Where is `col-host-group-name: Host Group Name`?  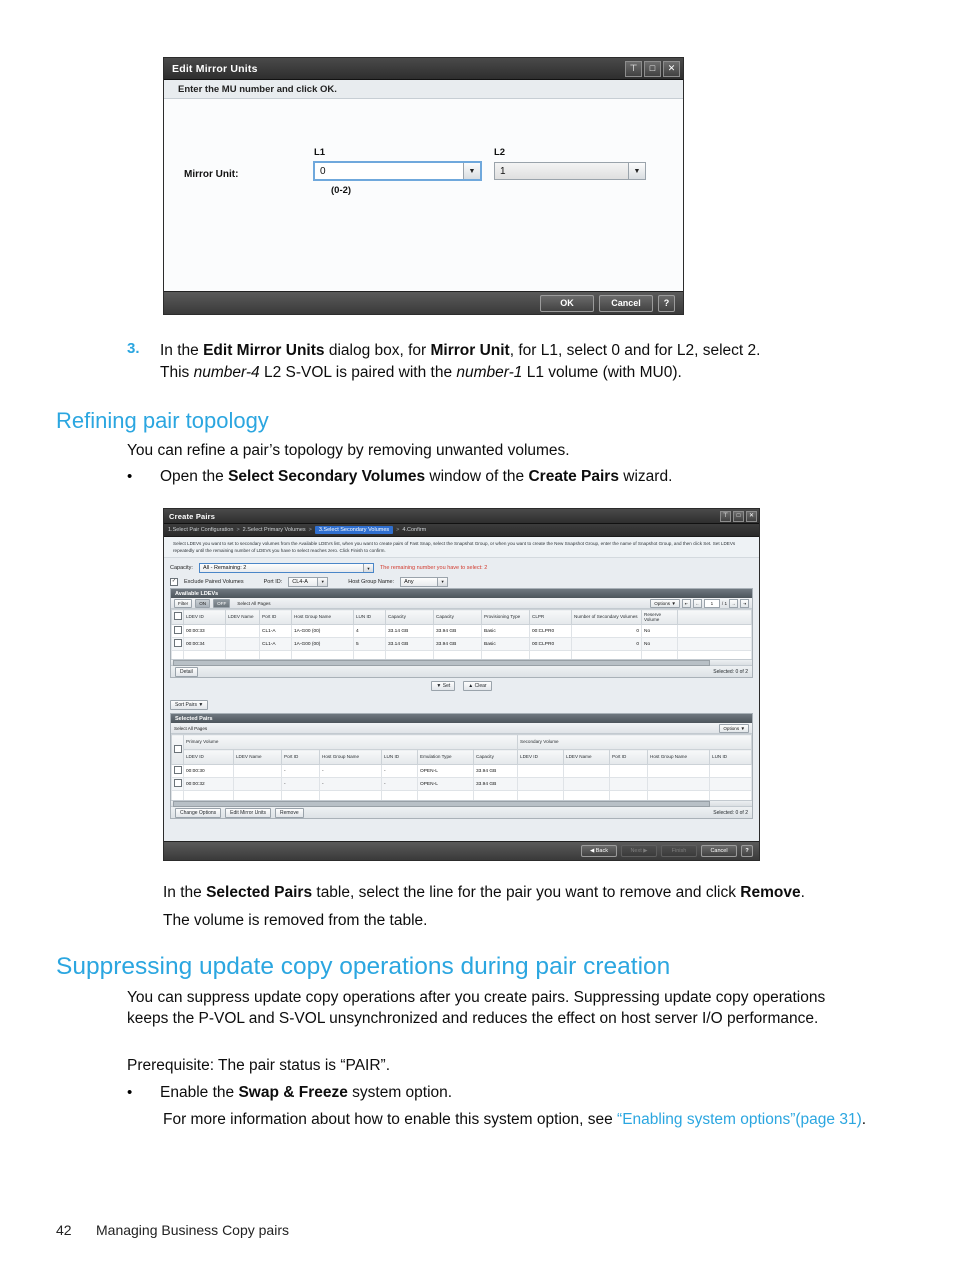 col-host-group-name: Host Group Name is located at coordinates (322, 617).